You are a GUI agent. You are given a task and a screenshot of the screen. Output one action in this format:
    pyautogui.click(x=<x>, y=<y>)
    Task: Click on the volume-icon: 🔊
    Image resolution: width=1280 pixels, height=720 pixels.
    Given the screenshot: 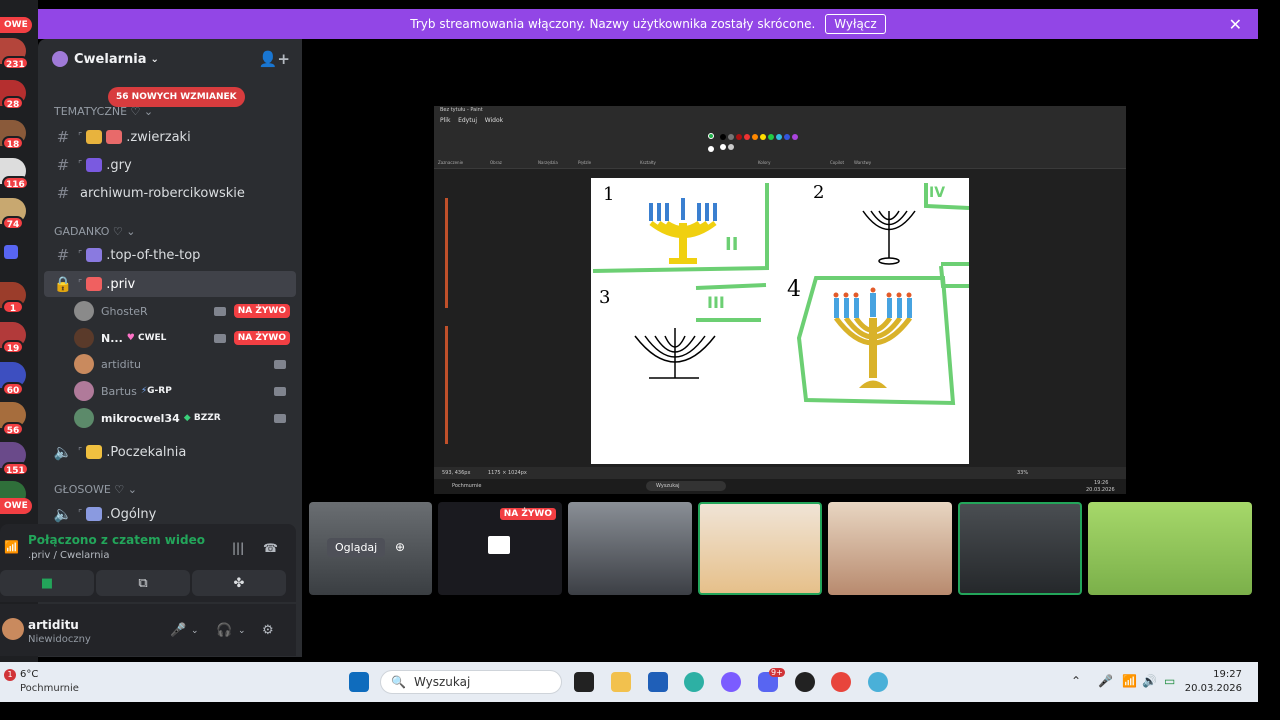 What is the action you would take?
    pyautogui.click(x=1149, y=681)
    